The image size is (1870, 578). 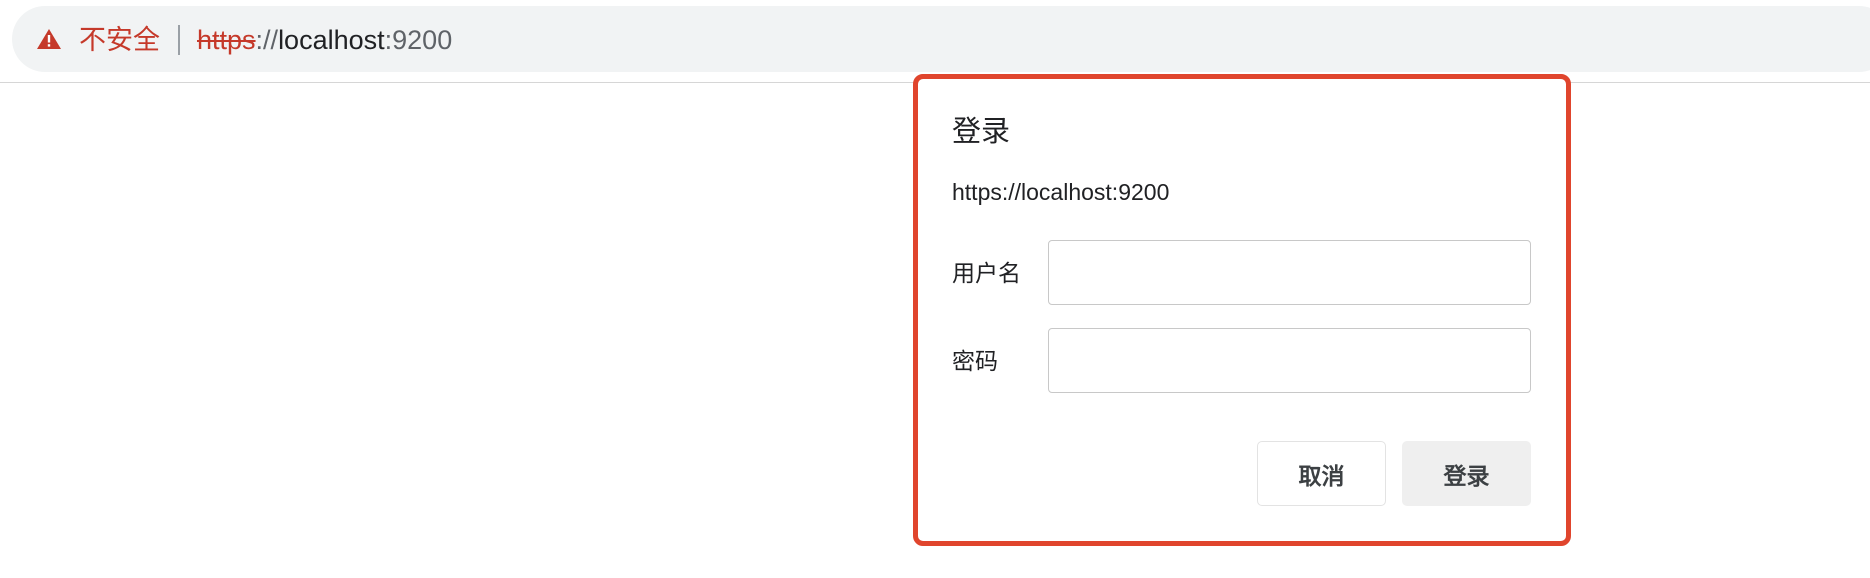 I want to click on url-scheme: https, so click(x=226, y=40).